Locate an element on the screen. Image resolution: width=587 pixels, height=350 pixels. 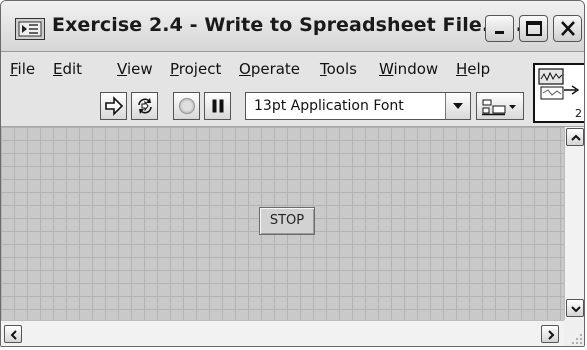
toolbar: 13pt Application Font is located at coordinates (292, 105).